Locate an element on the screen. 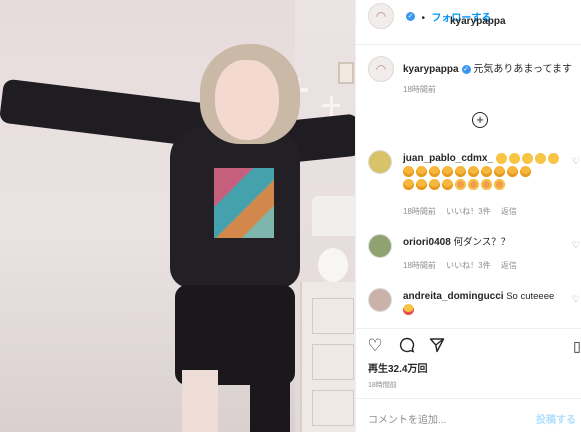  comment-username: juan_pablo_cdmx_ is located at coordinates (448, 158).